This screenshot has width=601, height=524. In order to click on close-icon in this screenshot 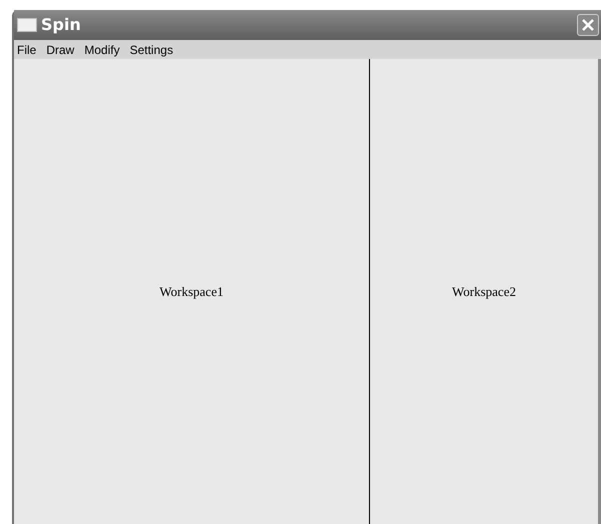, I will do `click(588, 25)`.